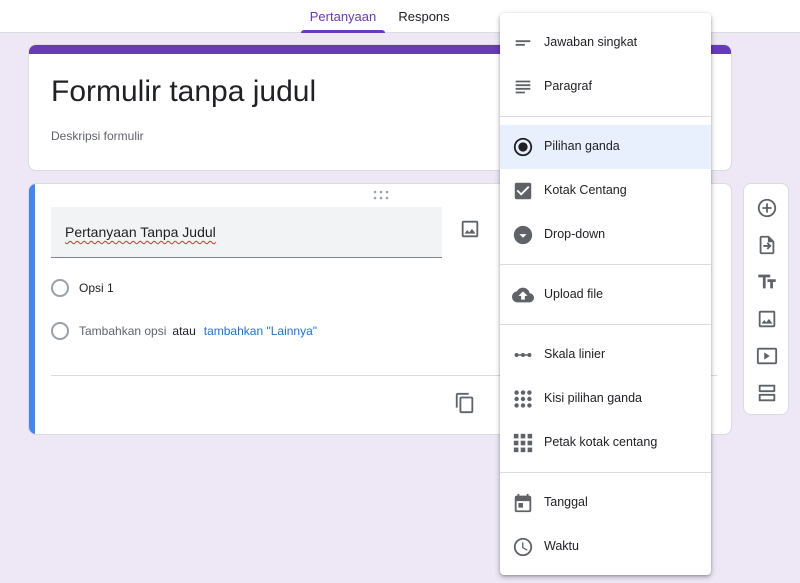  What do you see at coordinates (585, 190) in the screenshot?
I see `menu-item-label: Kotak Centang` at bounding box center [585, 190].